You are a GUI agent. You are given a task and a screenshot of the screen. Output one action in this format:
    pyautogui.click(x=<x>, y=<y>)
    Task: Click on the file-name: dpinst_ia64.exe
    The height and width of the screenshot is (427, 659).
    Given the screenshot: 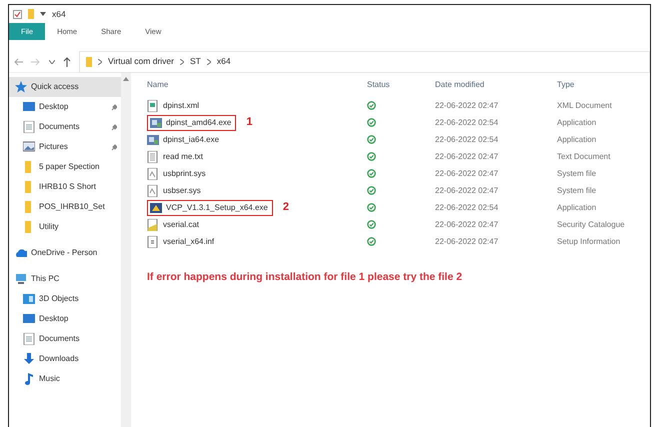 What is the action you would take?
    pyautogui.click(x=191, y=140)
    